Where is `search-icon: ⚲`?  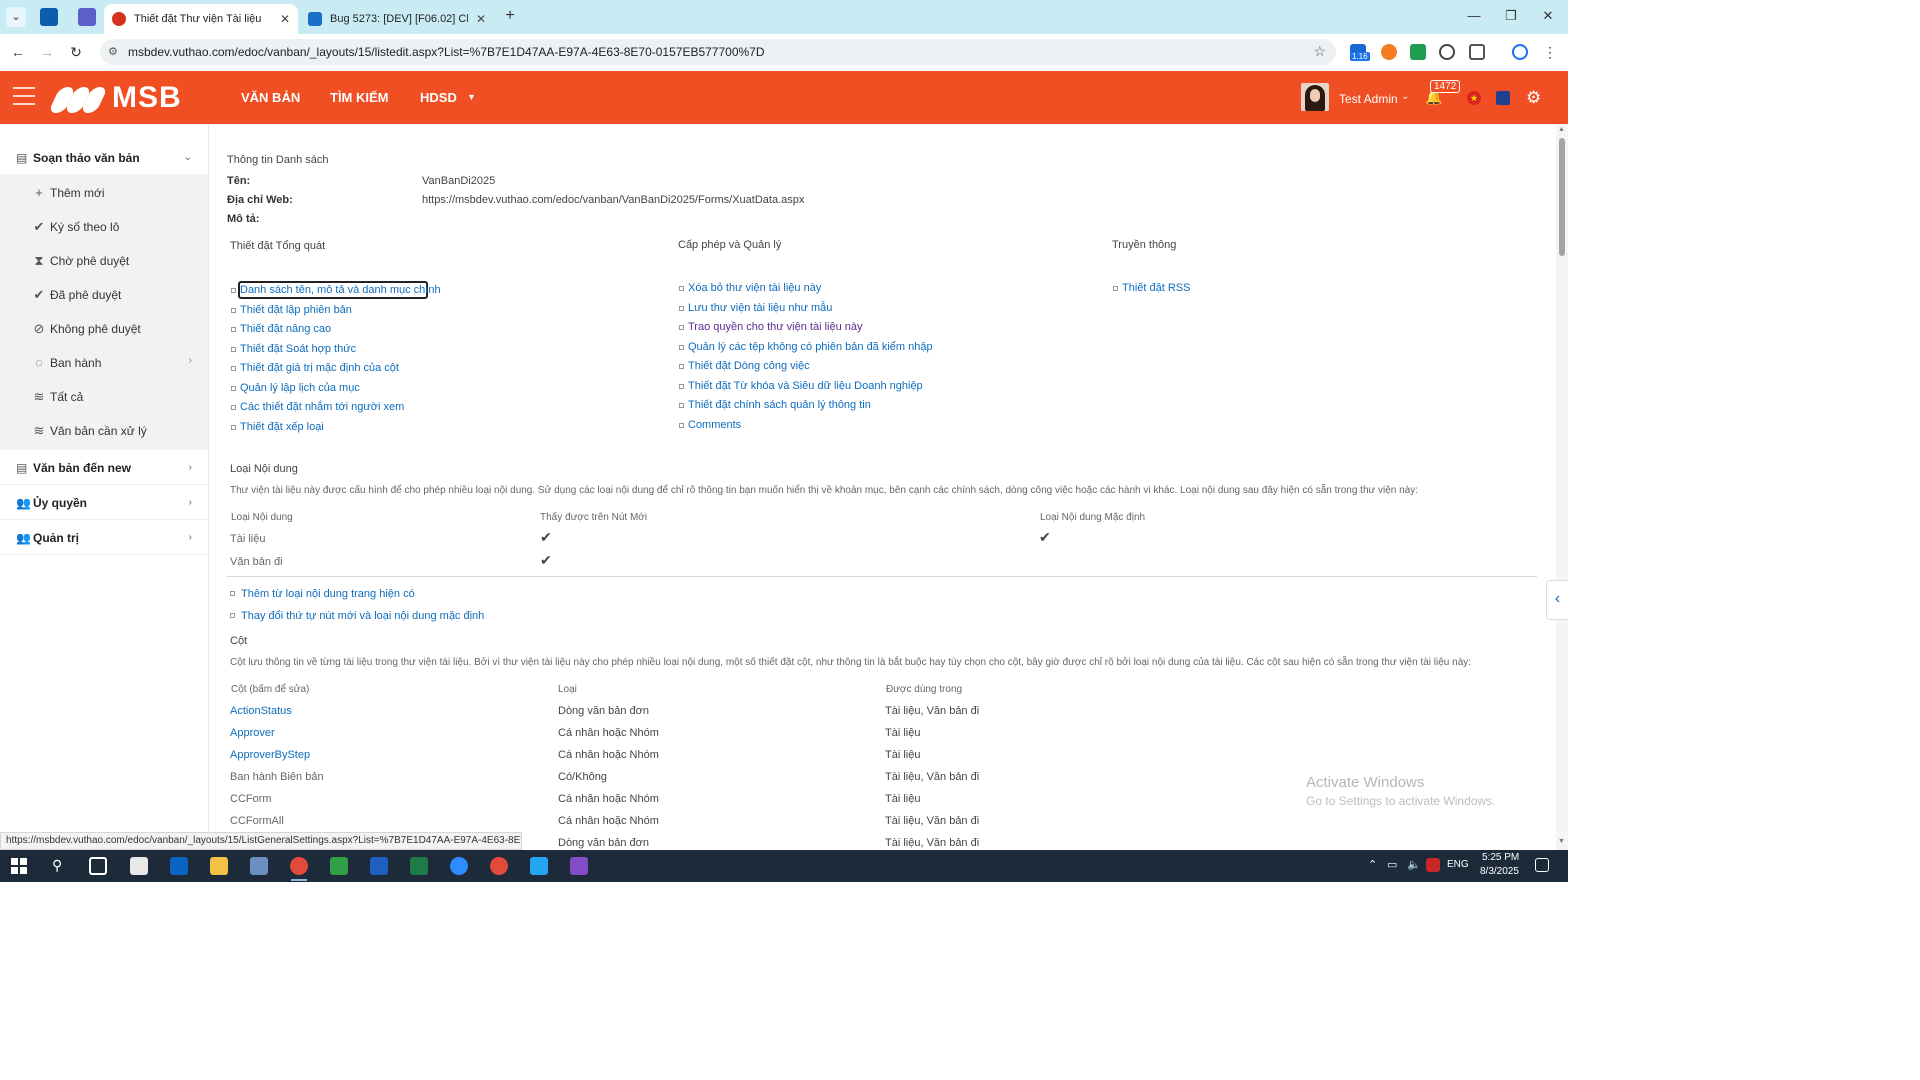 search-icon: ⚲ is located at coordinates (57, 865).